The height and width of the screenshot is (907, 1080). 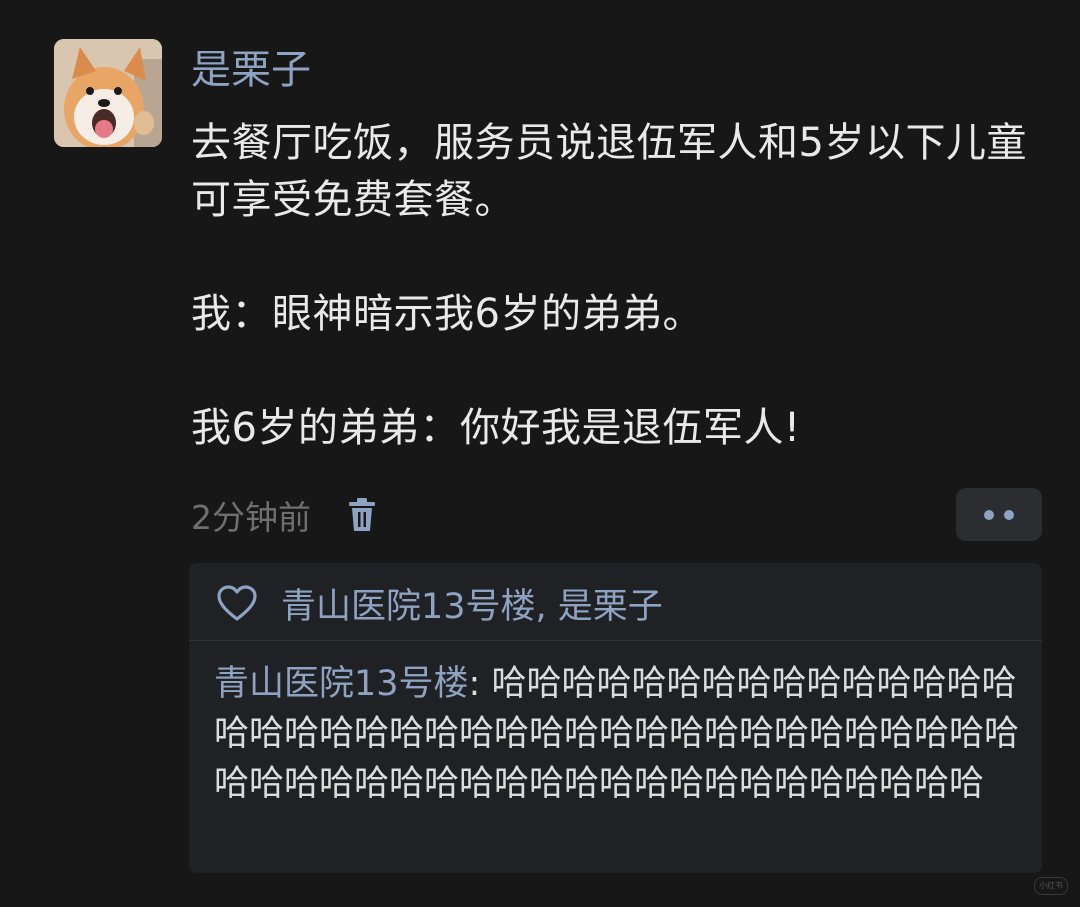 I want to click on reply-user: 青山医院13号楼, so click(x=341, y=684).